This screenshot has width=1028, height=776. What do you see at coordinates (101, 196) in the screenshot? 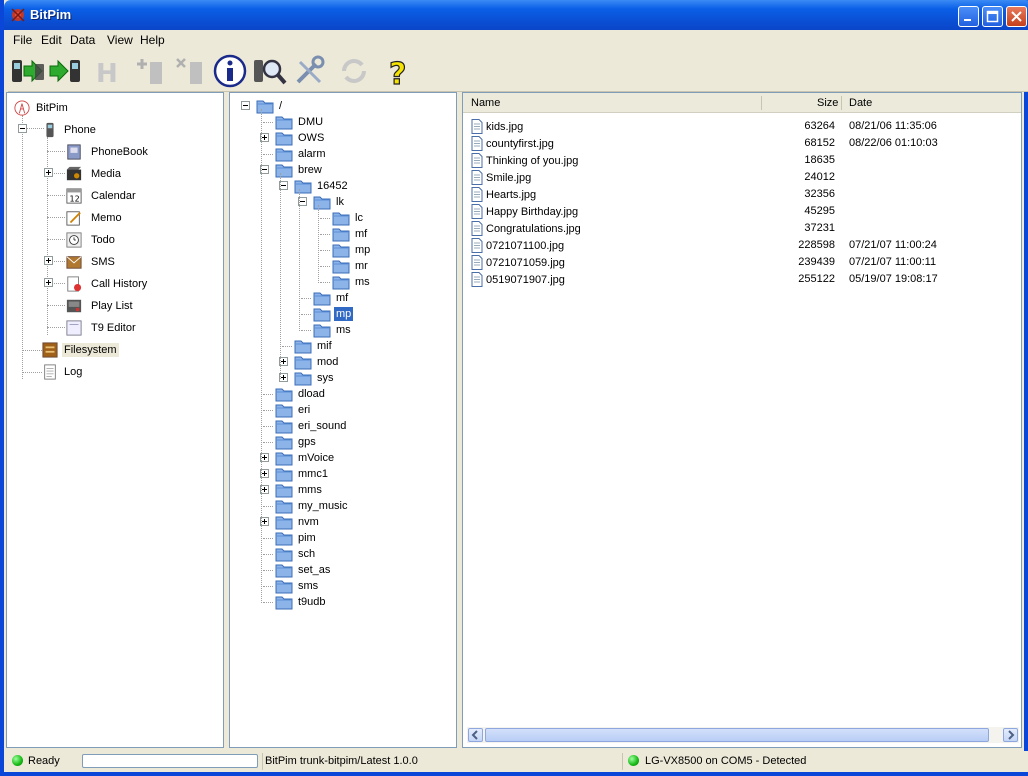
I see `nav-calendar: 12 Calendar` at bounding box center [101, 196].